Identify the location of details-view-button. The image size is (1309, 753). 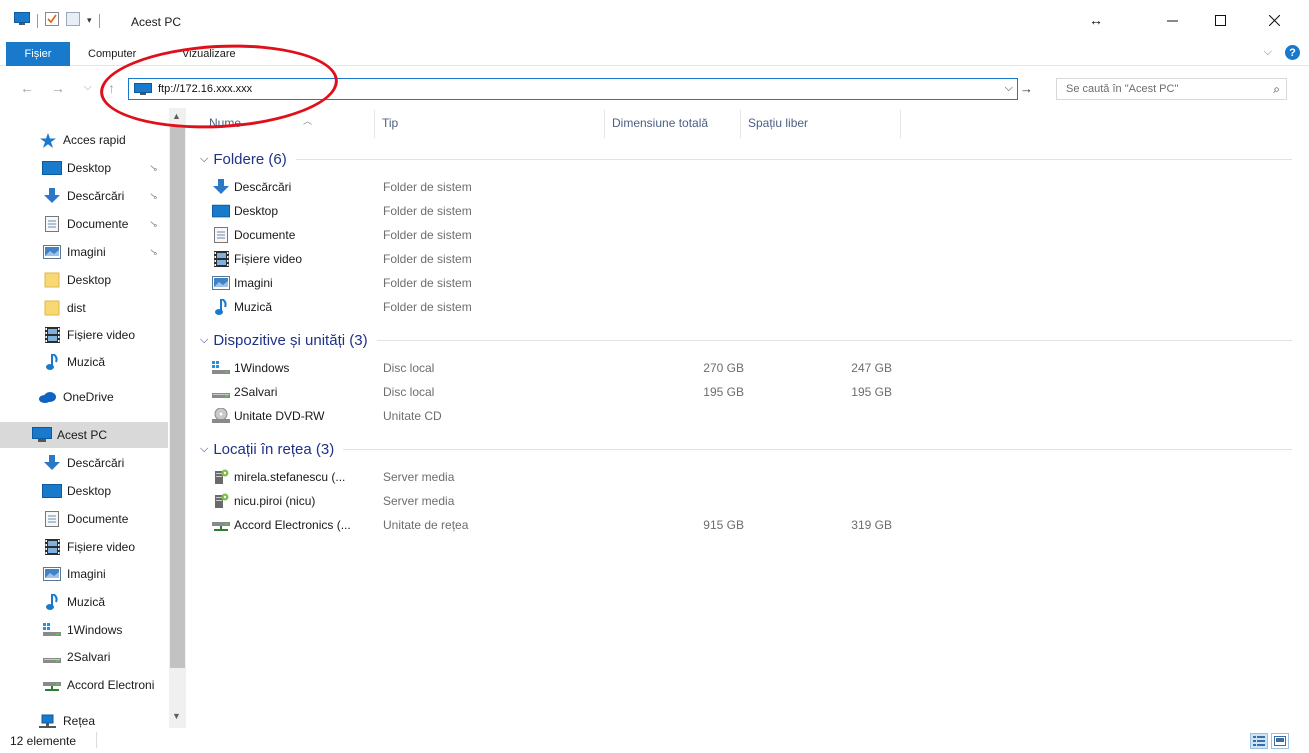
(1259, 741).